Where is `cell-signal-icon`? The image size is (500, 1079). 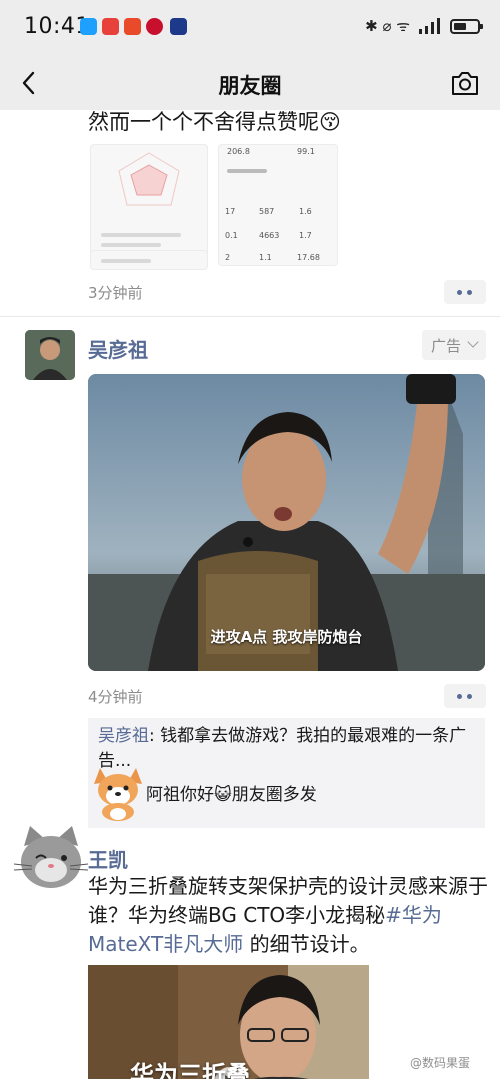
cell-signal-icon is located at coordinates (429, 26).